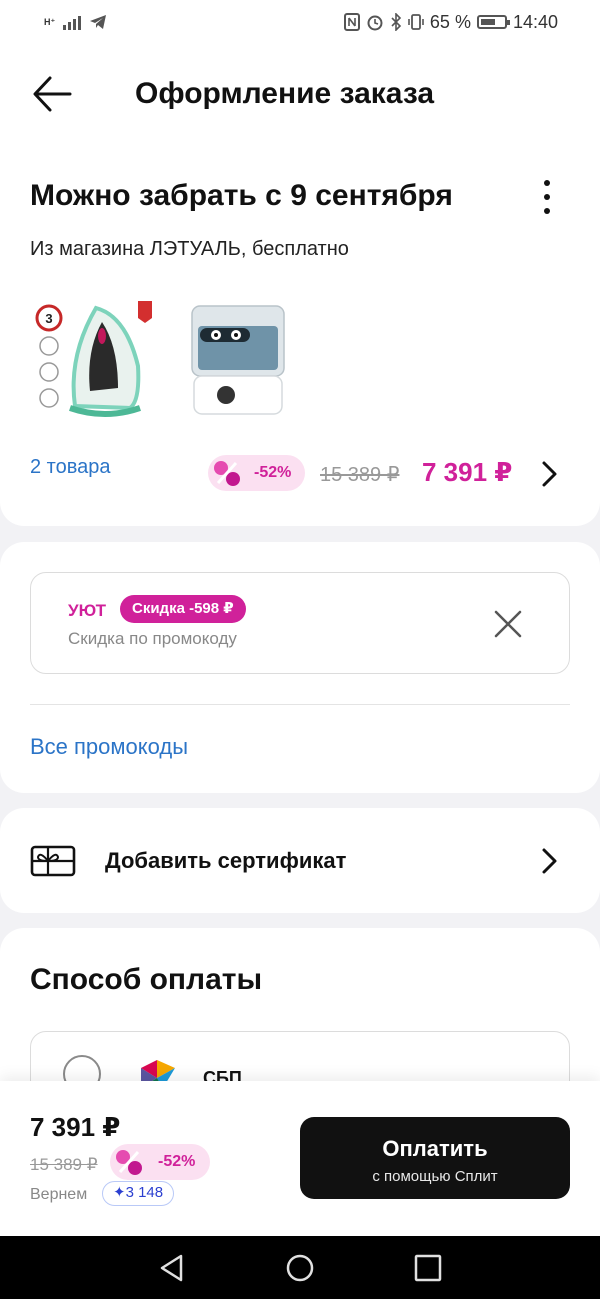 Image resolution: width=600 pixels, height=1299 pixels. What do you see at coordinates (467, 472) in the screenshot?
I see `new-price: 7 391 ₽` at bounding box center [467, 472].